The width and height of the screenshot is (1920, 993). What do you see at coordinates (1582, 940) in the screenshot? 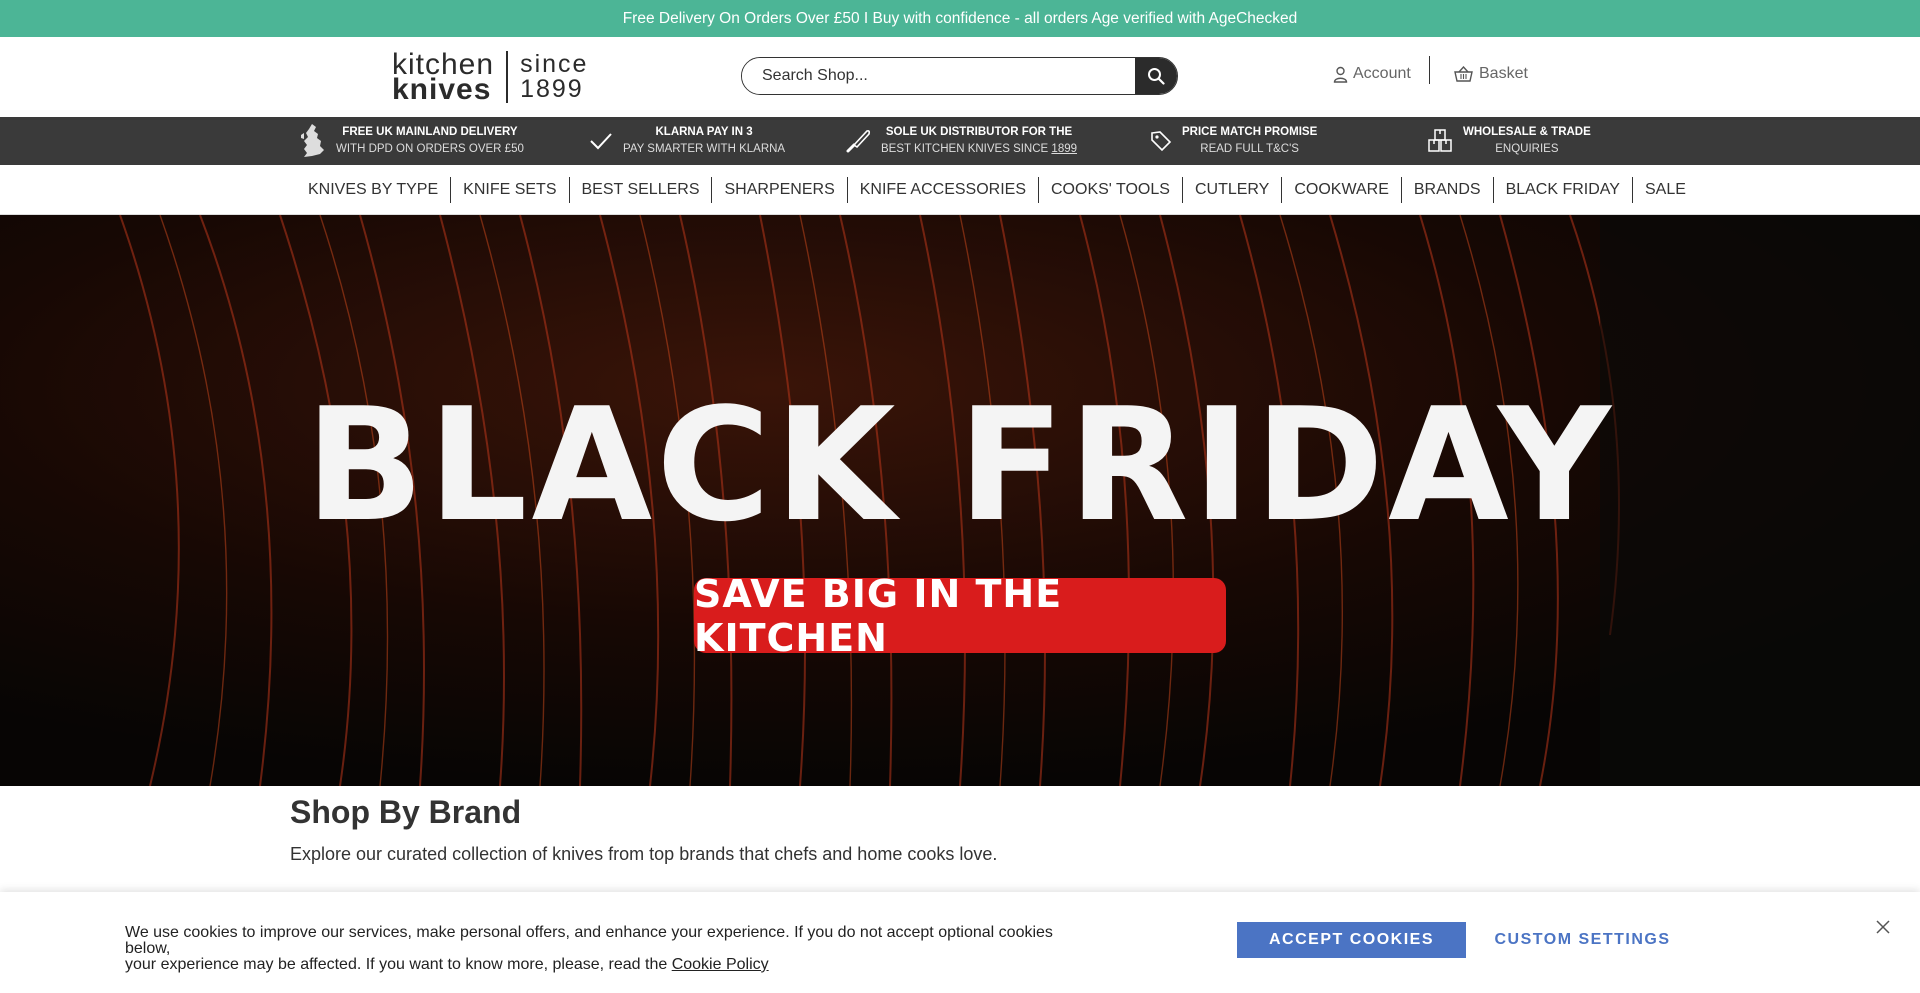
I see `custom-settings-button: CUSTOM SETTINGS` at bounding box center [1582, 940].